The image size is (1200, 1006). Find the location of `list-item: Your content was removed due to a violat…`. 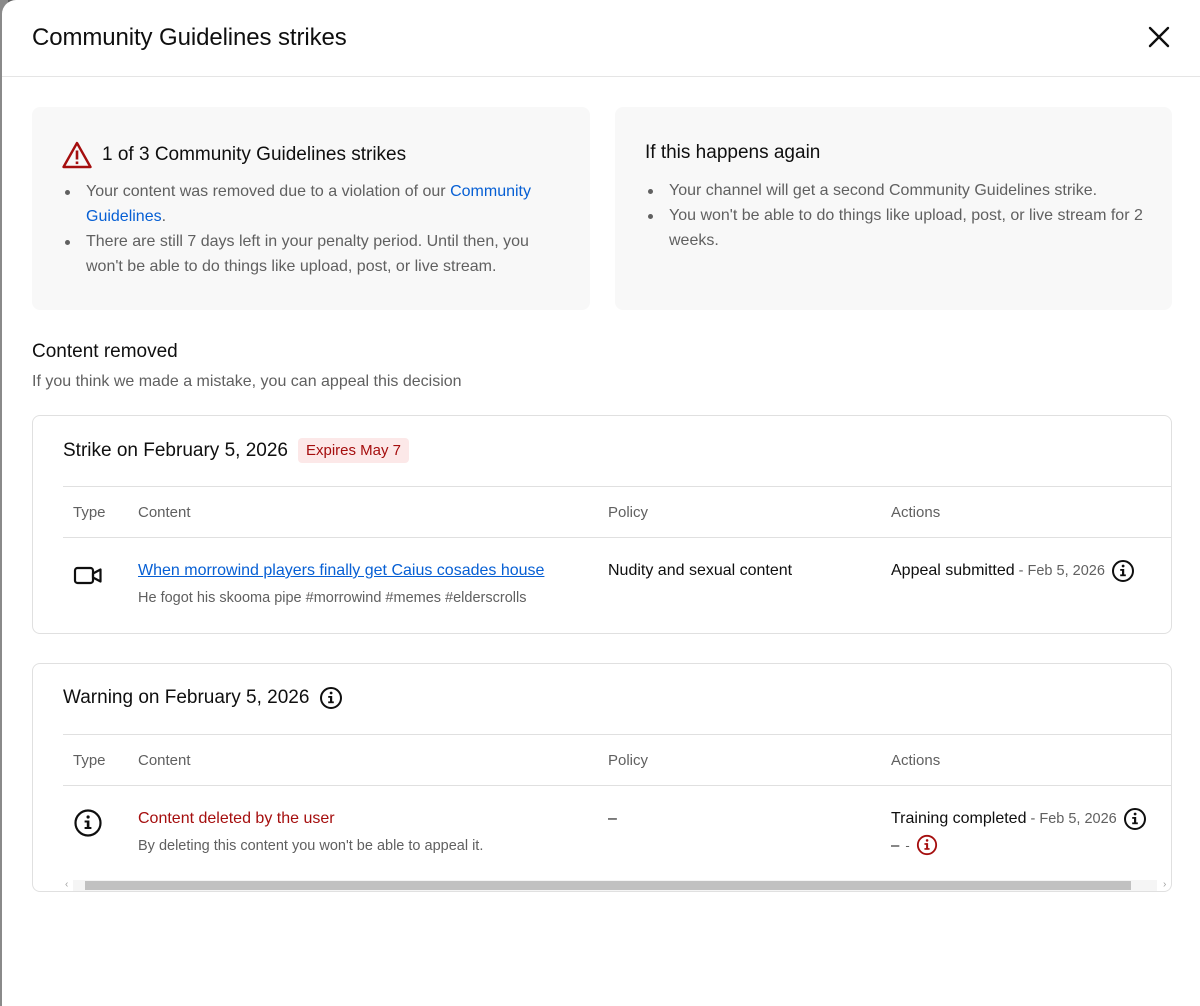

list-item: Your content was removed due to a violat… is located at coordinates (312, 204).